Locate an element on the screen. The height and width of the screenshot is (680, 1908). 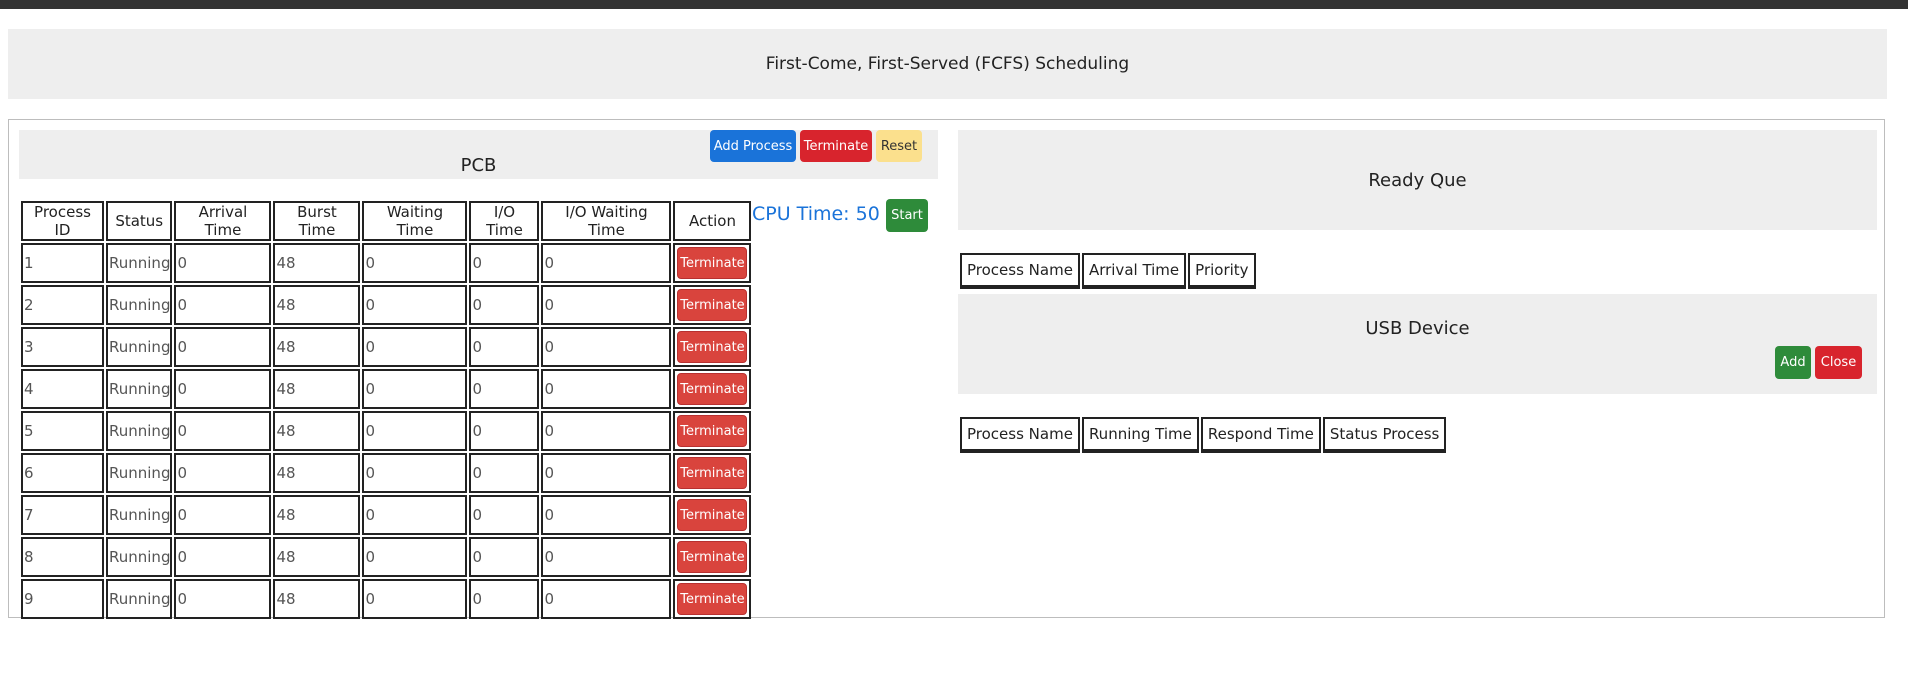
cell-process-id: 9 is located at coordinates (62, 599).